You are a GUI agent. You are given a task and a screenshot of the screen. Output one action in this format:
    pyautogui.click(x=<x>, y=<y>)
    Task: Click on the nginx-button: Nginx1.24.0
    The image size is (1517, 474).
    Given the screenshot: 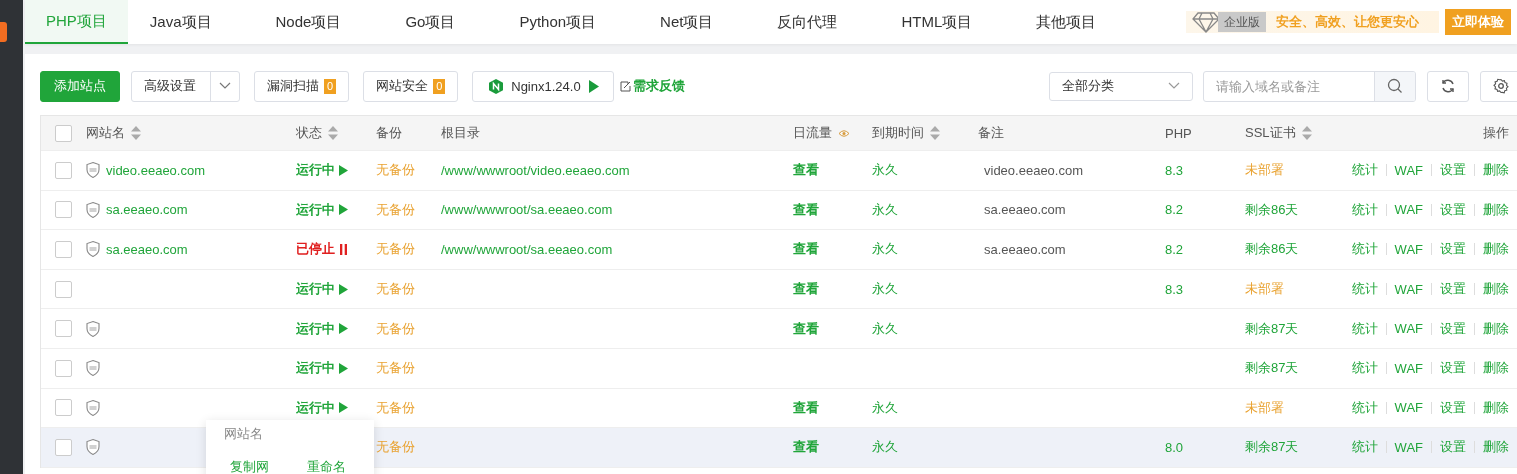 What is the action you would take?
    pyautogui.click(x=543, y=86)
    